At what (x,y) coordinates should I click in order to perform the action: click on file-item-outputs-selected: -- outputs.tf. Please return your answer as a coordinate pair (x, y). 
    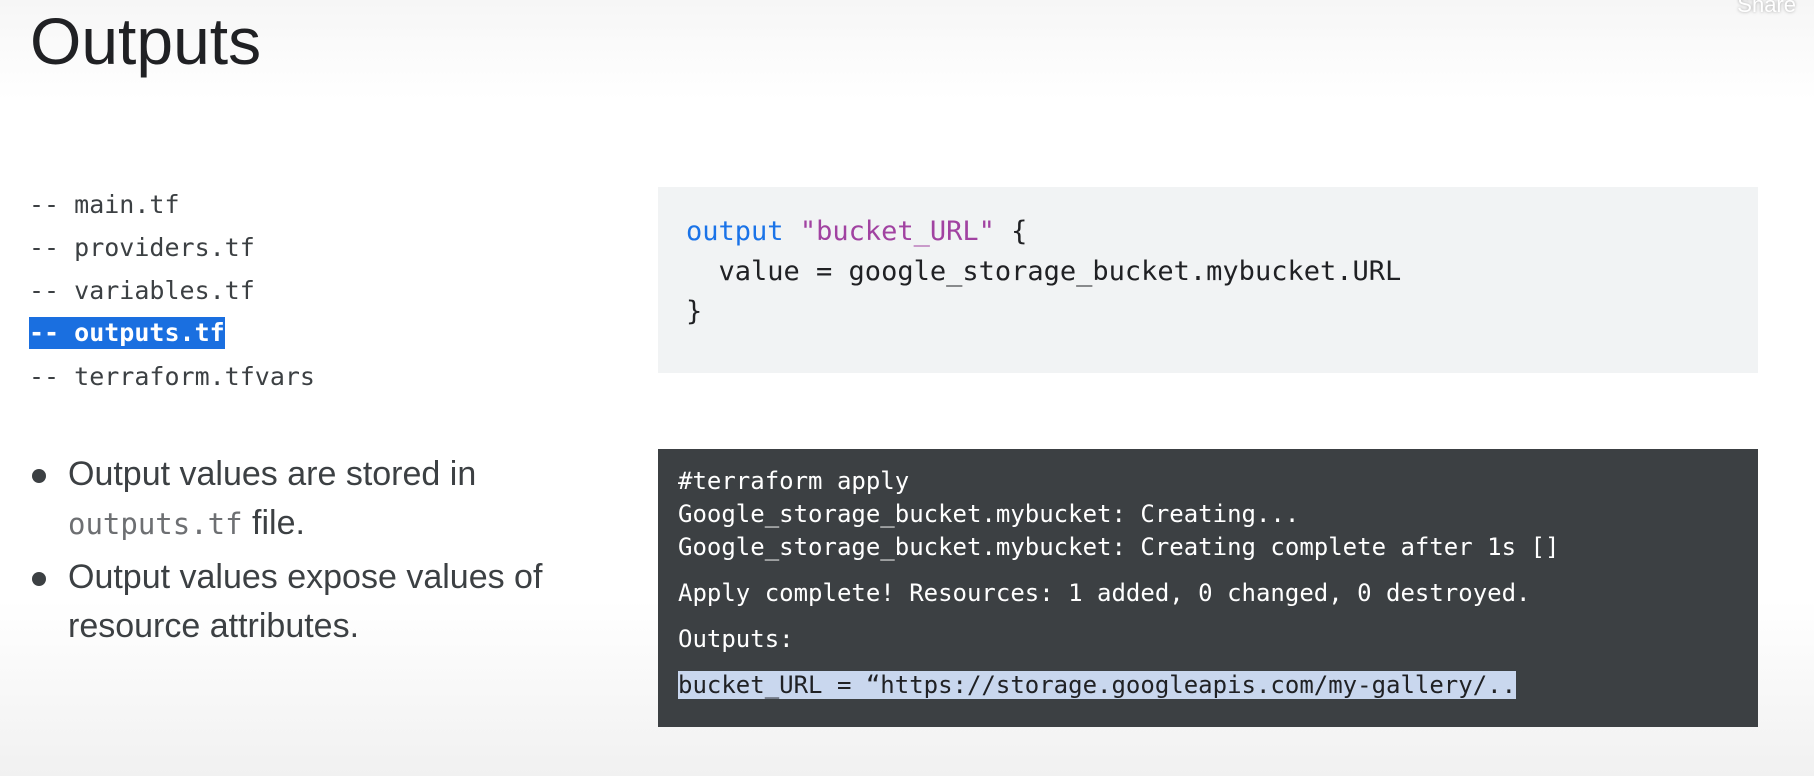
    Looking at the image, I should click on (127, 333).